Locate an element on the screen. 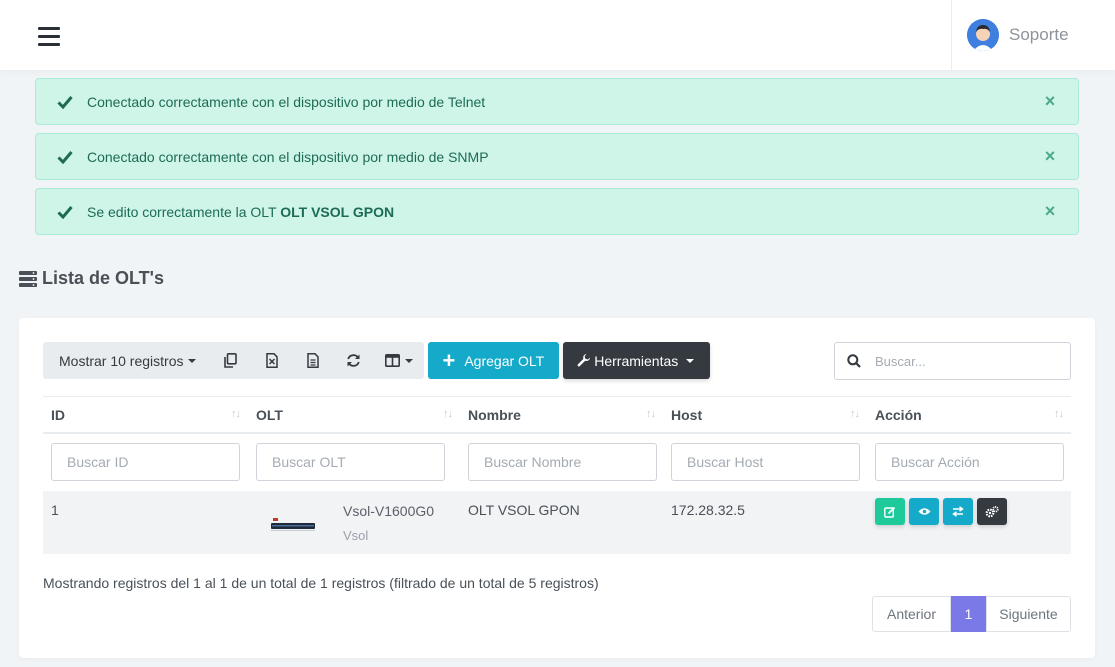 The image size is (1115, 667). edit-icon is located at coordinates (890, 512).